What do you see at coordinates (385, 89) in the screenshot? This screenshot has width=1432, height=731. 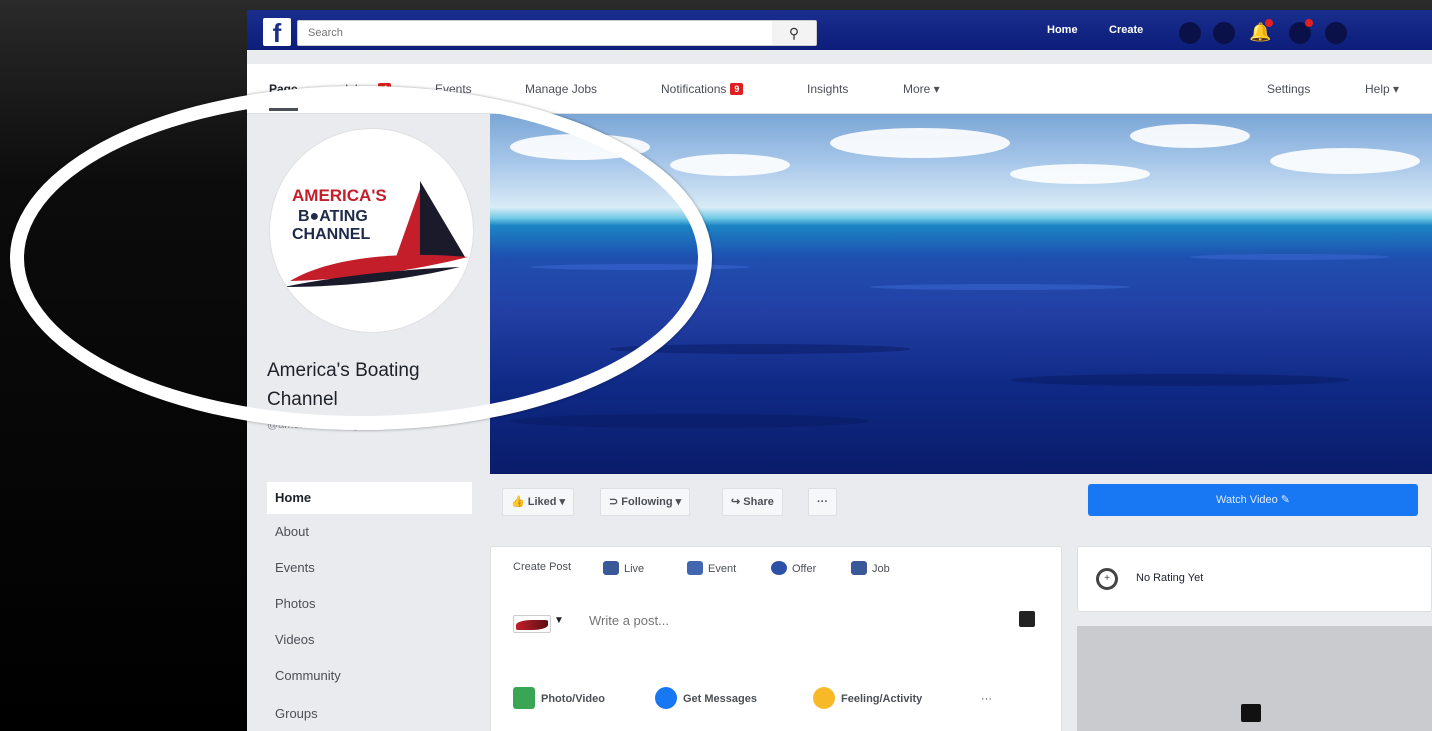 I see `inbox-badge: 4` at bounding box center [385, 89].